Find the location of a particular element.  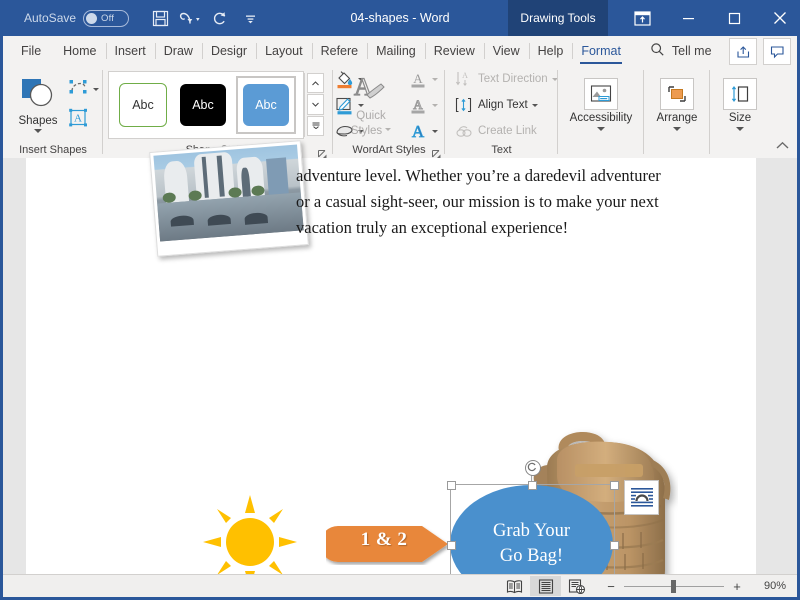

redo-icon is located at coordinates (220, 18).